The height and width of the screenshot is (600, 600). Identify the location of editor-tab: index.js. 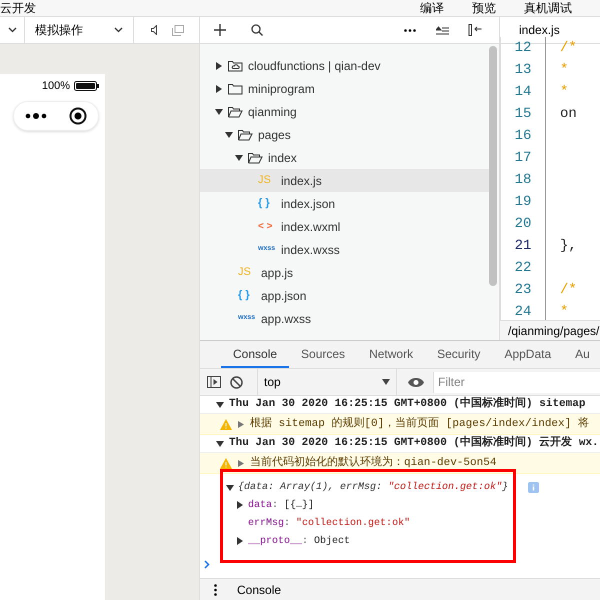
(539, 30).